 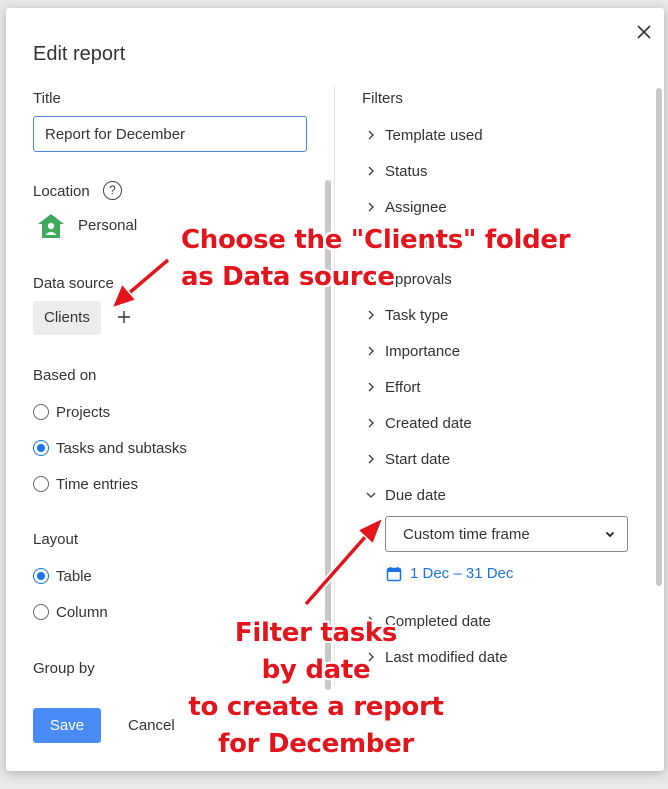 I want to click on due-date-range-text: 1 Dec – 31 Dec, so click(x=462, y=573).